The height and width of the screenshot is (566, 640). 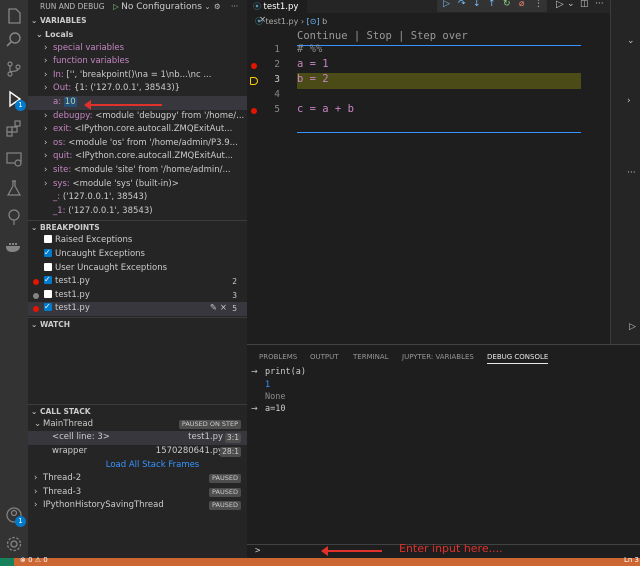 What do you see at coordinates (137, 227) in the screenshot?
I see `breakpoints-section-header: ⌄ BREAKPOINTS` at bounding box center [137, 227].